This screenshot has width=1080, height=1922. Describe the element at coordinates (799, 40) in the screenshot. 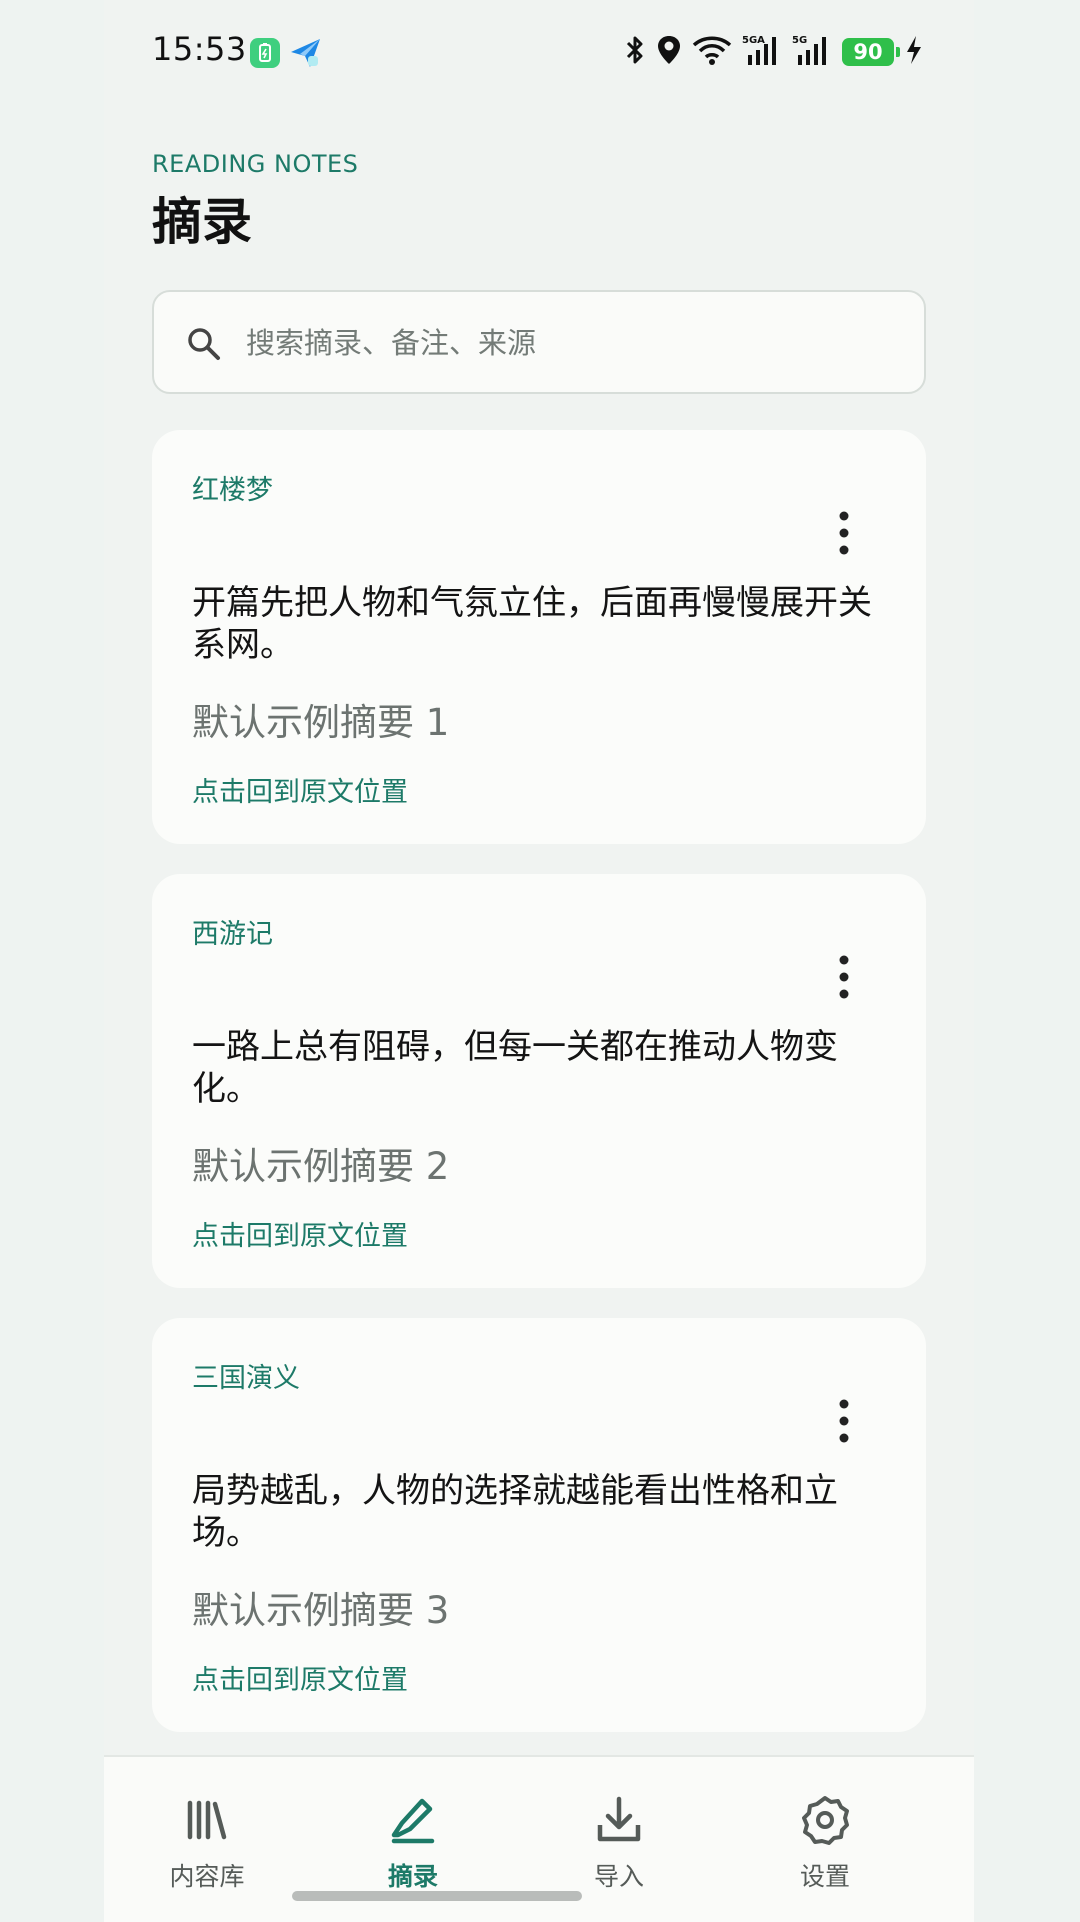

I see `svg-text: 5G` at that location.